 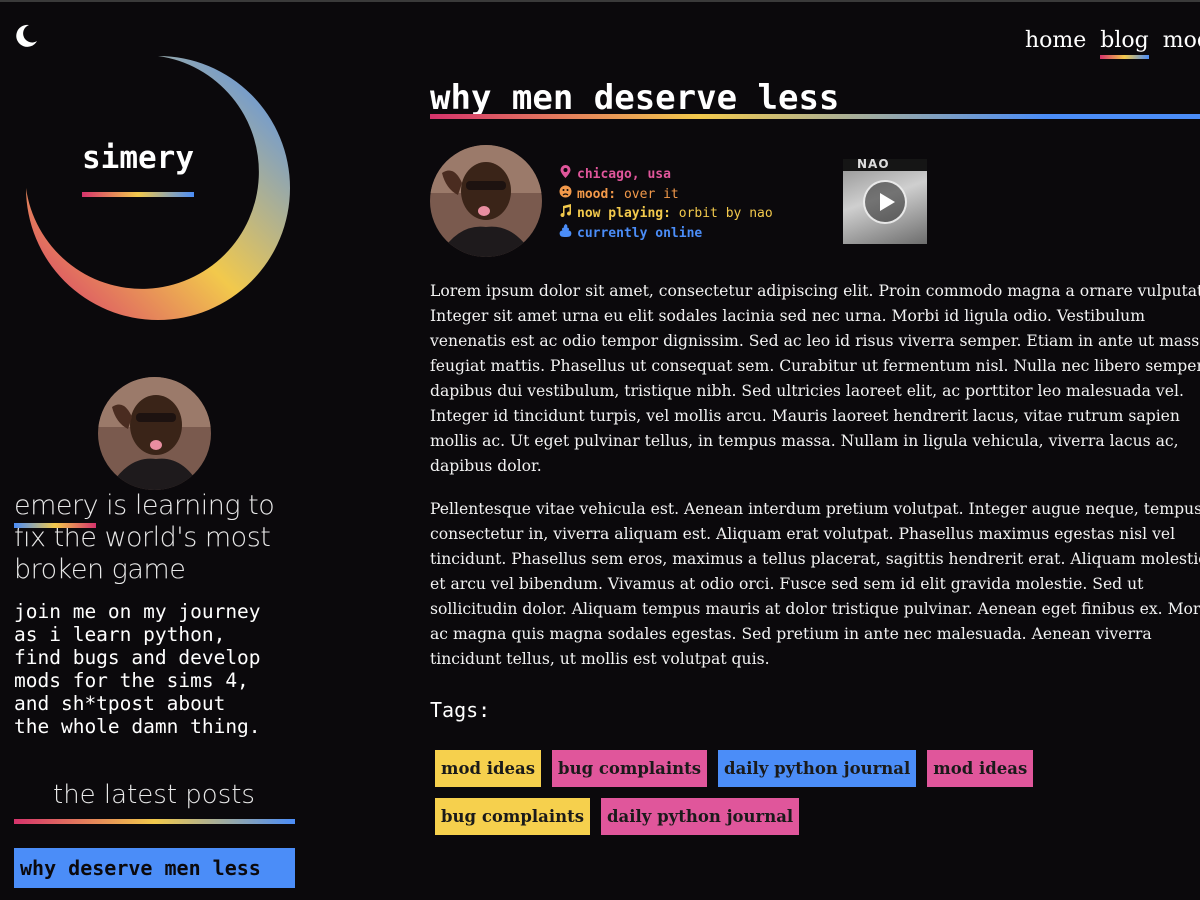 I want to click on music-note-icon, so click(x=565, y=214).